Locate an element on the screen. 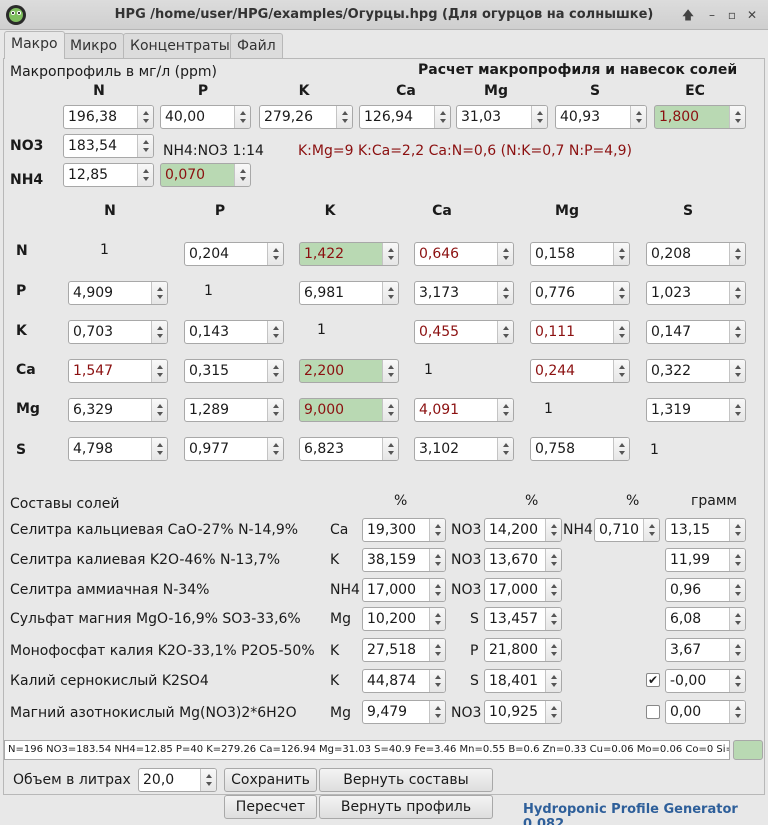  matrix-spinbox: 4,909 is located at coordinates (118, 293).